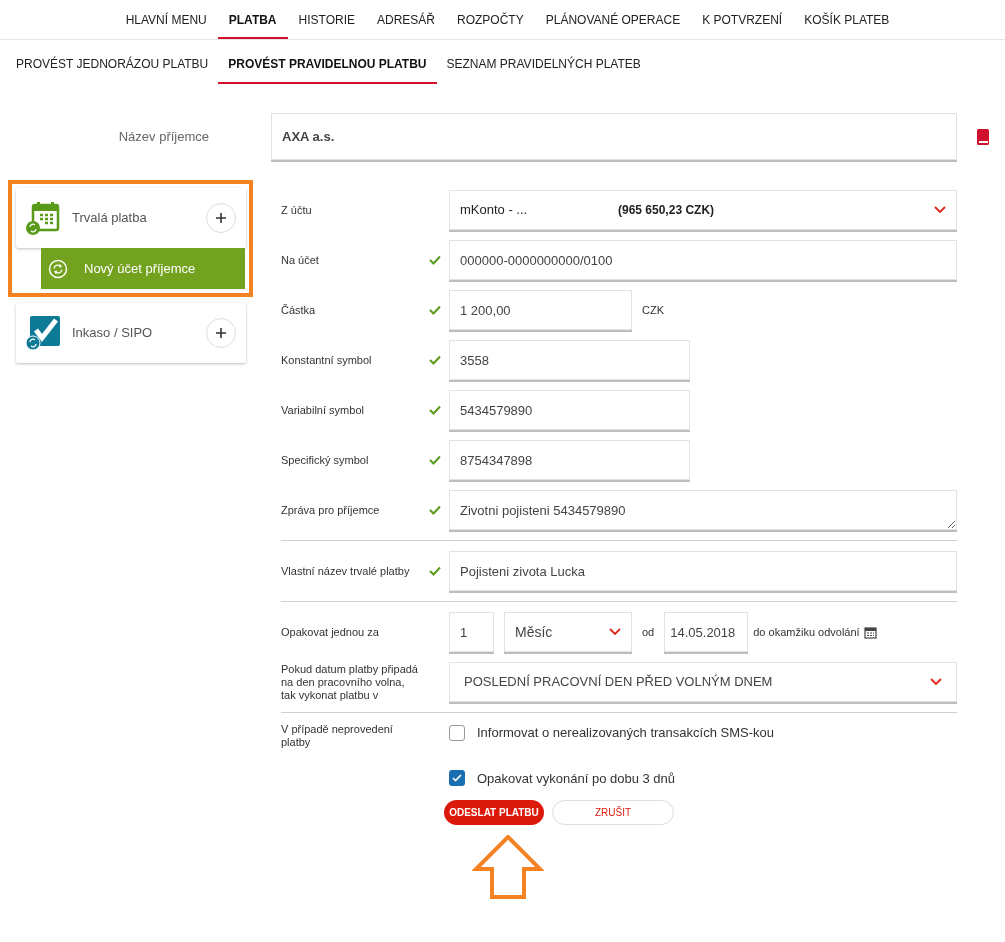 This screenshot has height=942, width=1005. What do you see at coordinates (568, 632) in the screenshot?
I see `period-select: Měsíc` at bounding box center [568, 632].